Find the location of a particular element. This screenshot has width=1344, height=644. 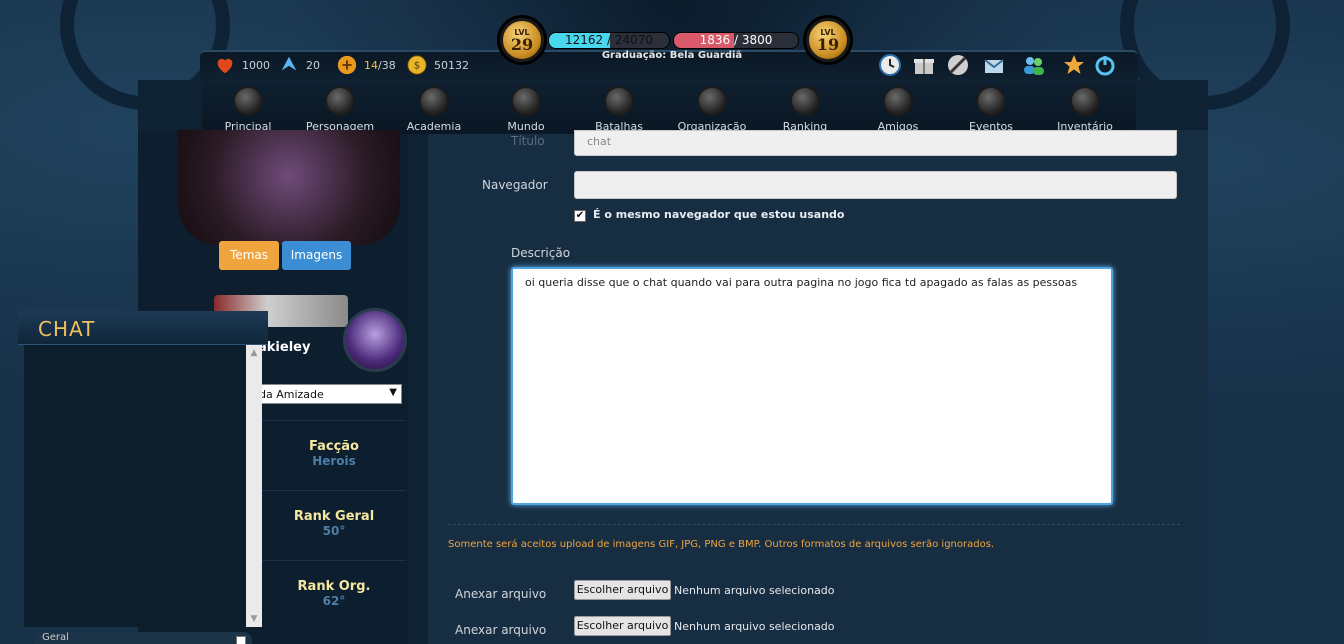

rank-geral-block: Rank Geral 50° is located at coordinates (334, 524).